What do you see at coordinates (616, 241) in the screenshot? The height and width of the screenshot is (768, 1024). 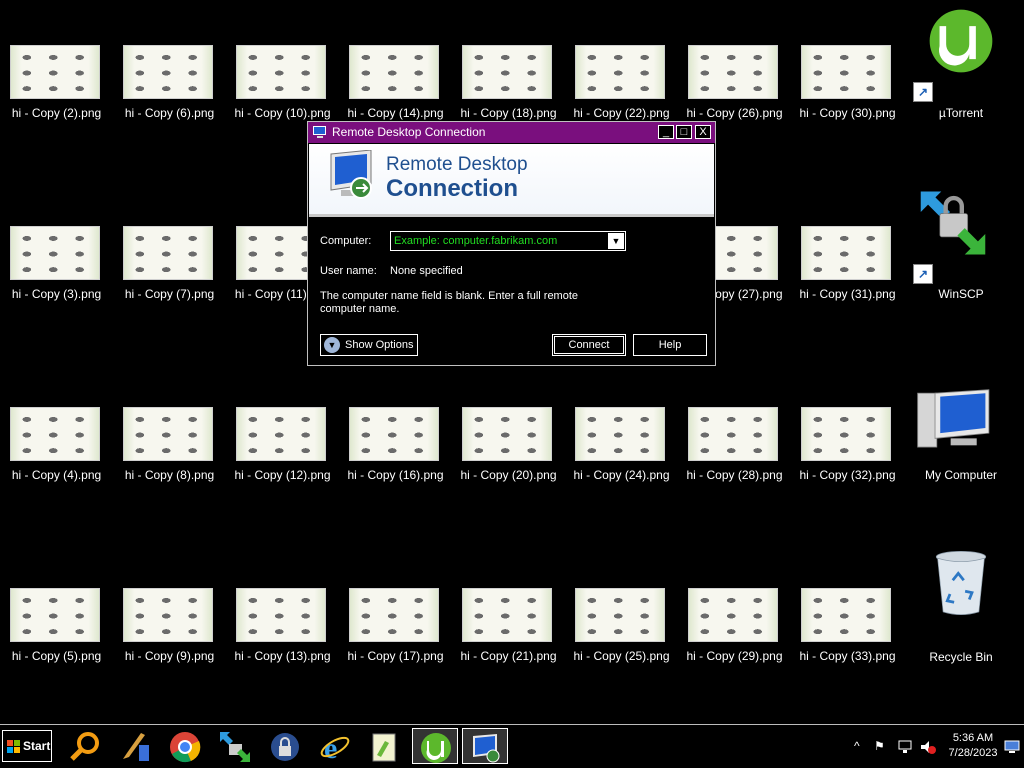 I see `dropdown-arrow-icon: ▼` at bounding box center [616, 241].